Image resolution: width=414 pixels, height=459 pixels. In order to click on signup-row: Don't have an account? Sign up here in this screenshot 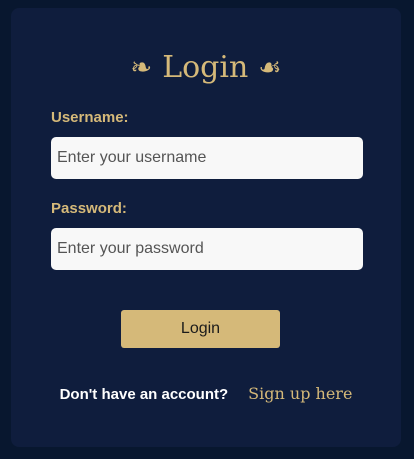, I will do `click(206, 393)`.